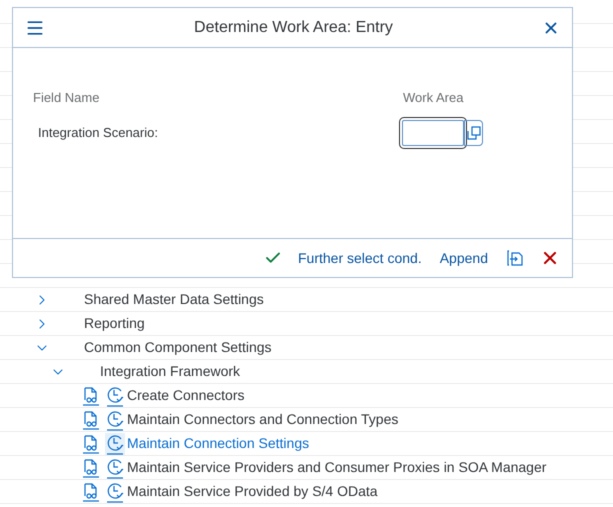 This screenshot has width=613, height=507. What do you see at coordinates (218, 443) in the screenshot?
I see `tree-leaf-label: Maintain Connection Settings` at bounding box center [218, 443].